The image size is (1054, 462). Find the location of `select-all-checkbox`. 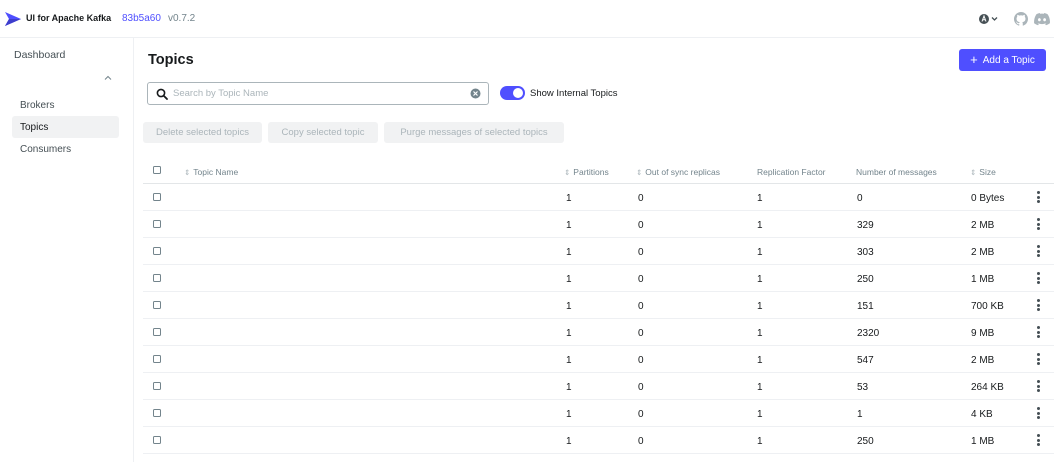

select-all-checkbox is located at coordinates (157, 170).